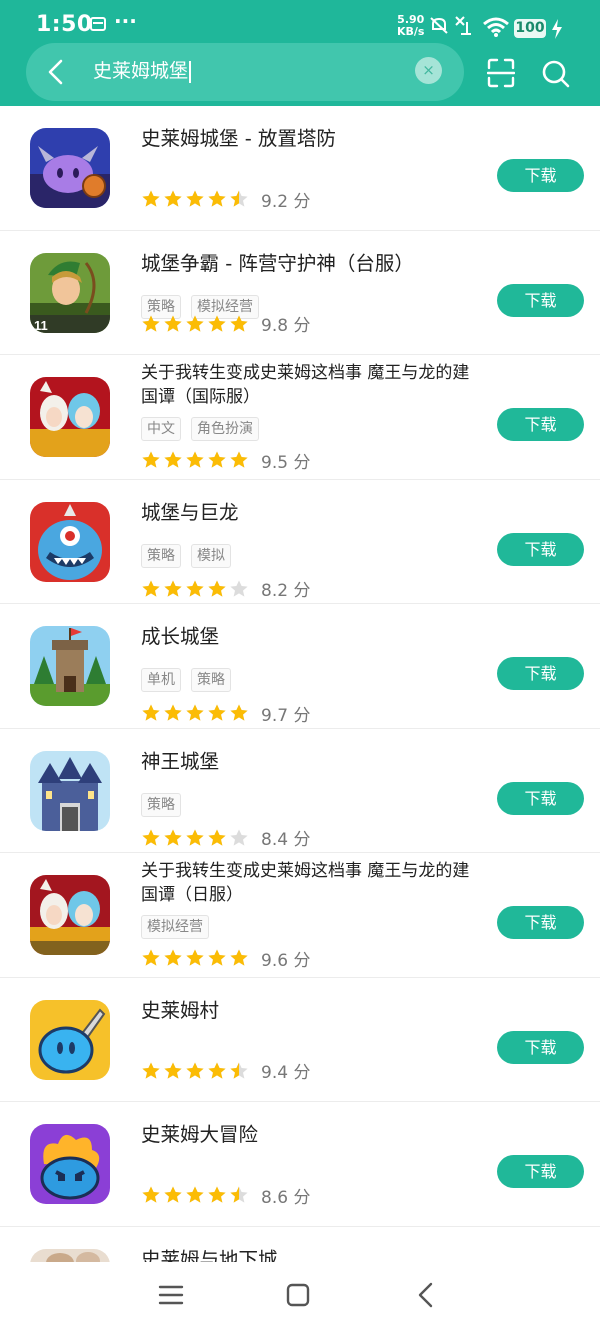 This screenshot has height=1333, width=600. Describe the element at coordinates (300, 1164) in the screenshot. I see `list-item: 史莱姆大冒险 8.6 分 下载` at that location.